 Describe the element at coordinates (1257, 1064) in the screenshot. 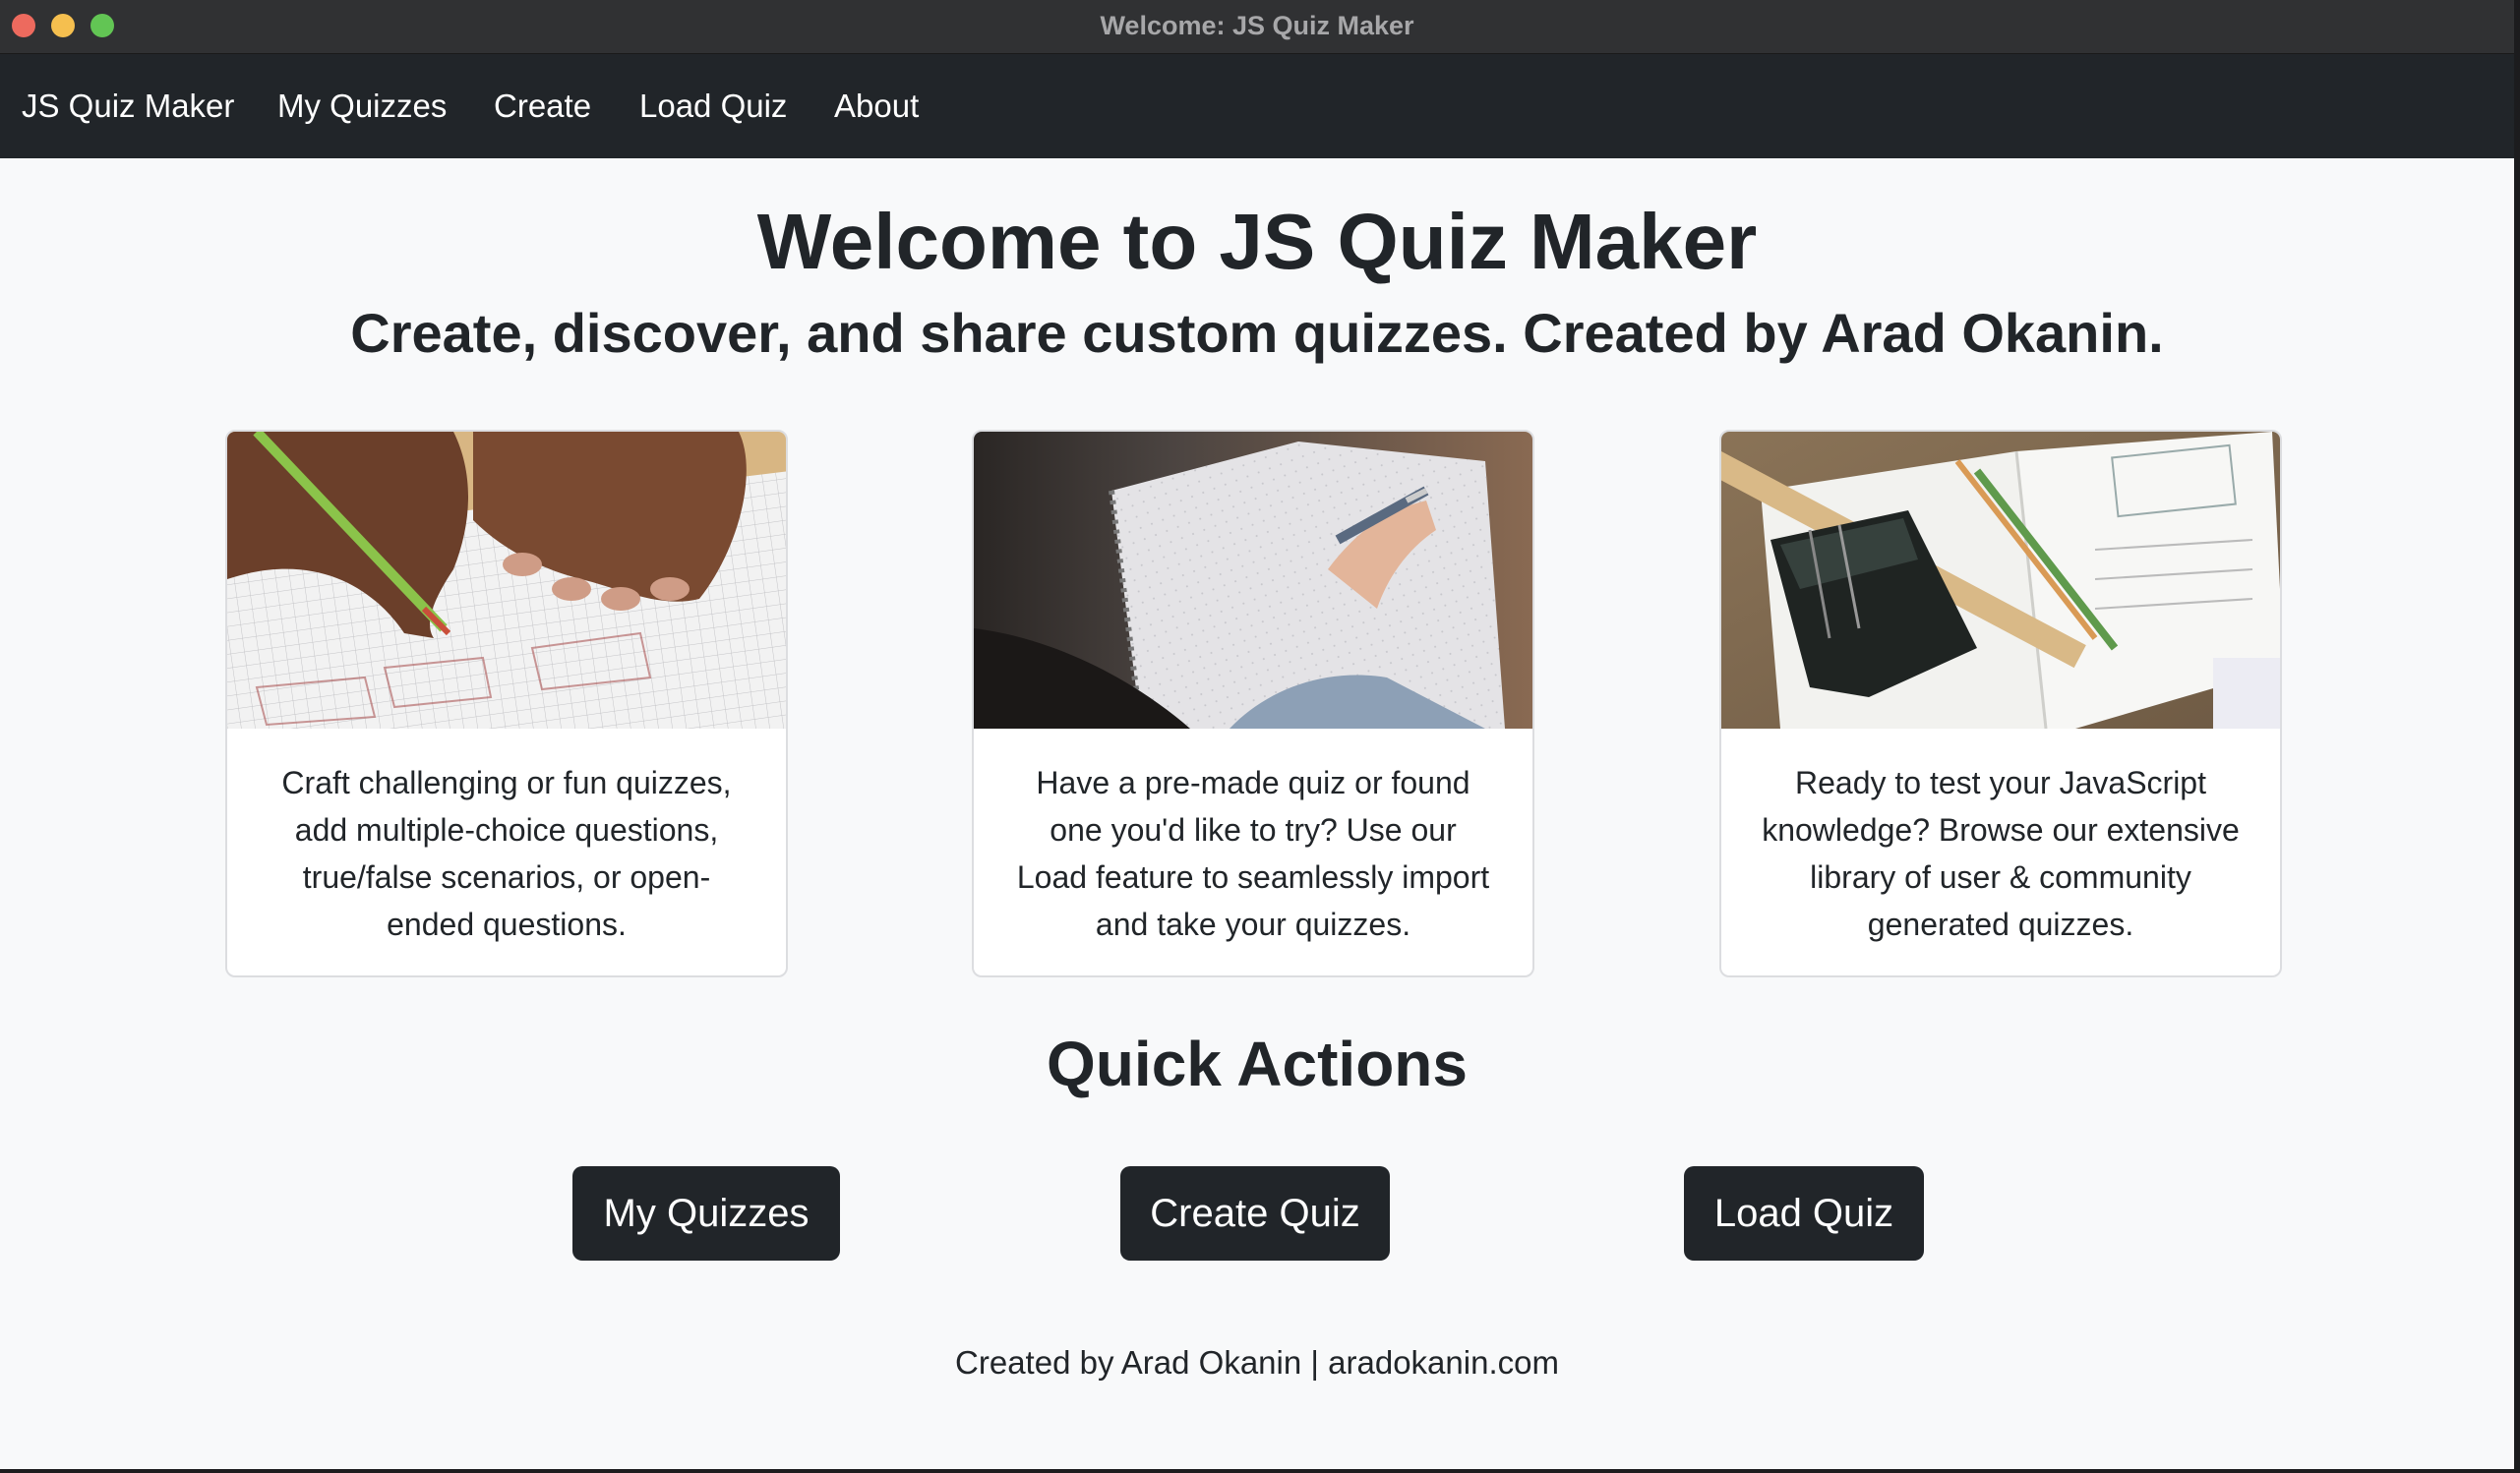

I see `quick-actions-title: Quick Actions` at that location.